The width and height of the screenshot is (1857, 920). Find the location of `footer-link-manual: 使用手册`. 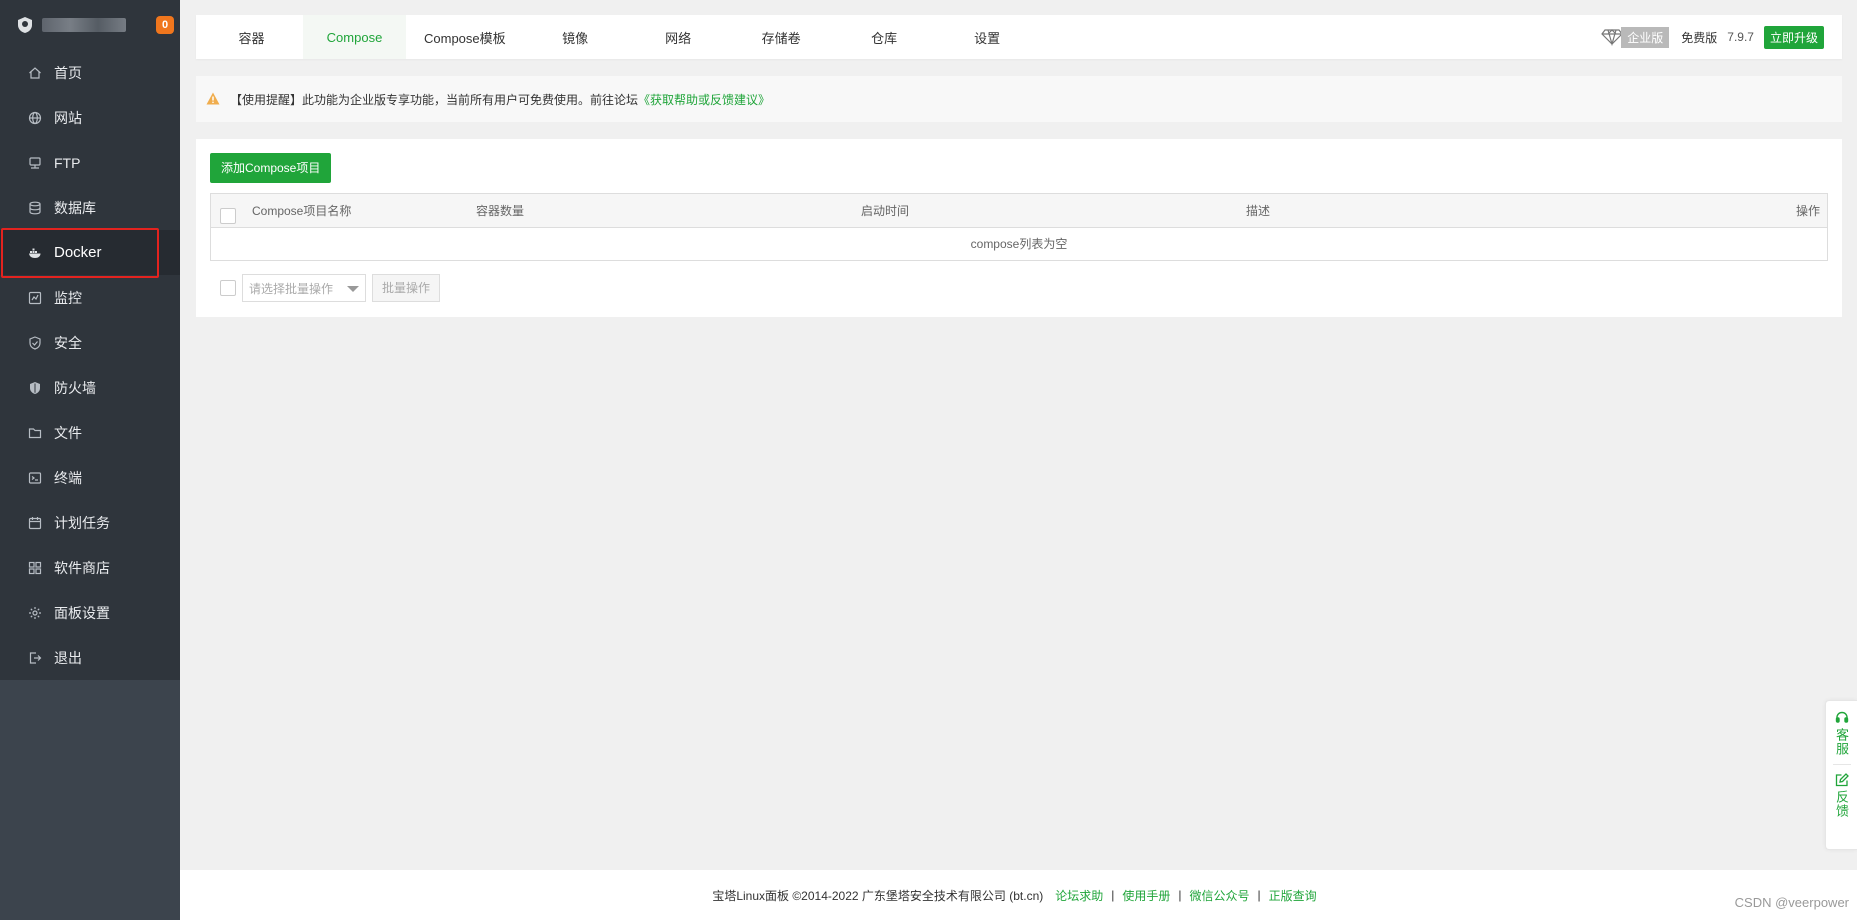

footer-link-manual: 使用手册 is located at coordinates (1146, 895).